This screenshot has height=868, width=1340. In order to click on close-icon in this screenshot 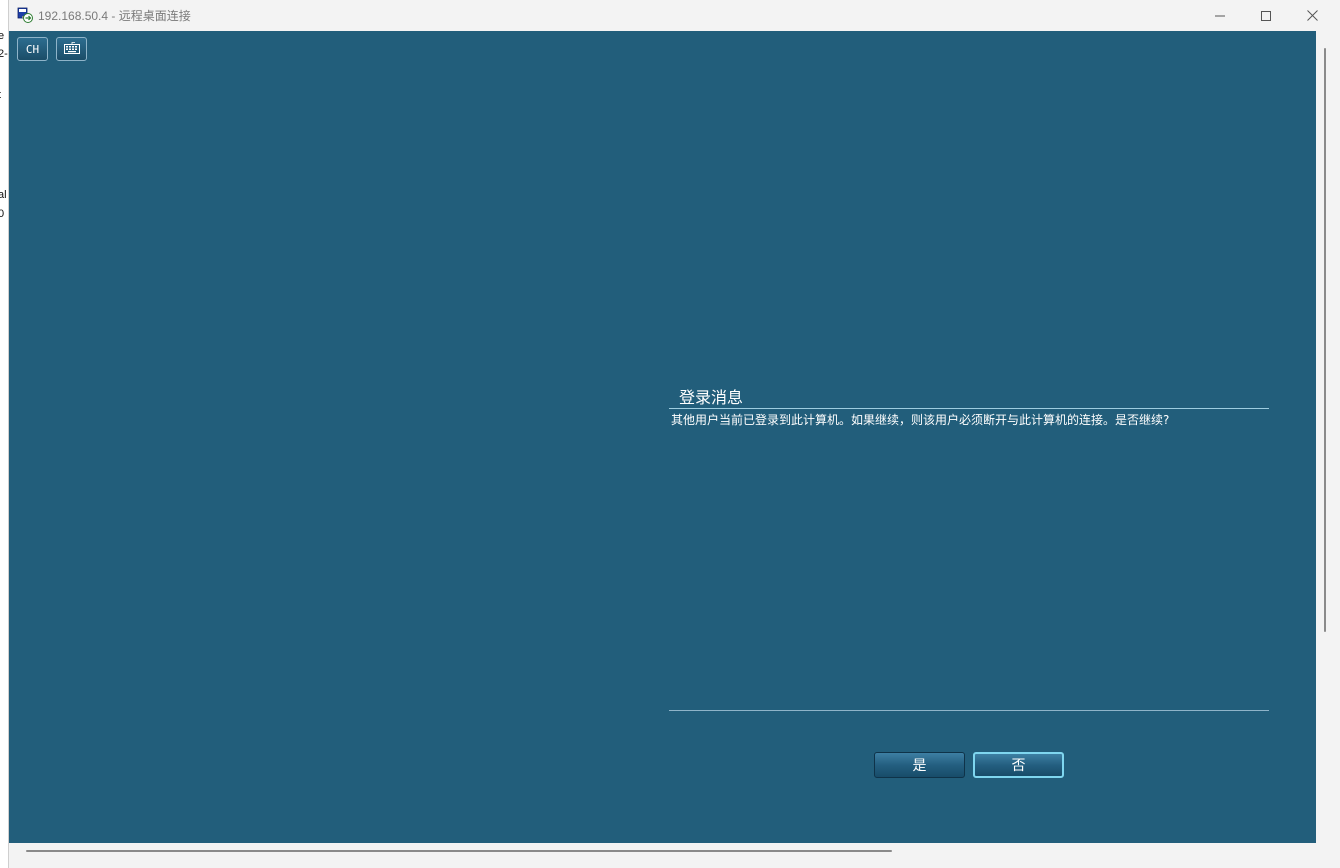, I will do `click(1312, 15)`.